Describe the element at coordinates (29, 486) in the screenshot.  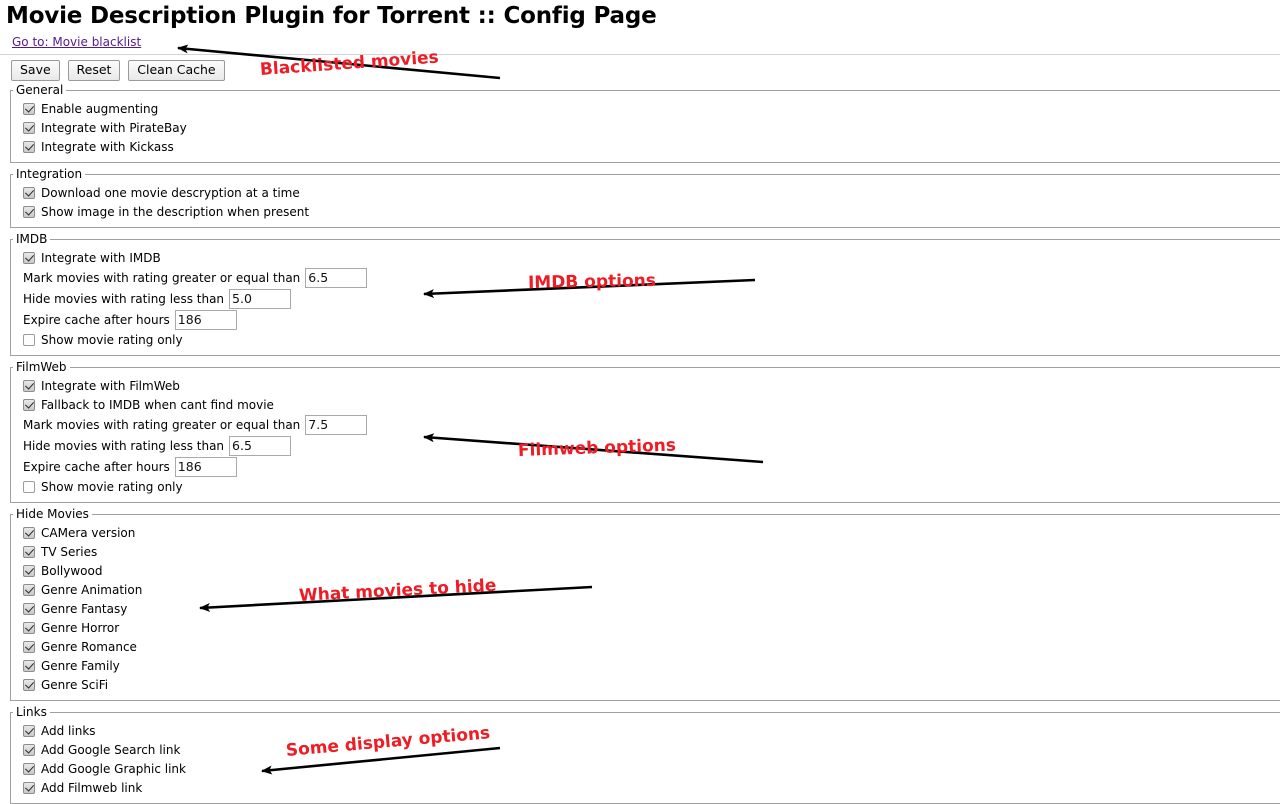
I see `checkbox-filmweb-rating-only` at that location.